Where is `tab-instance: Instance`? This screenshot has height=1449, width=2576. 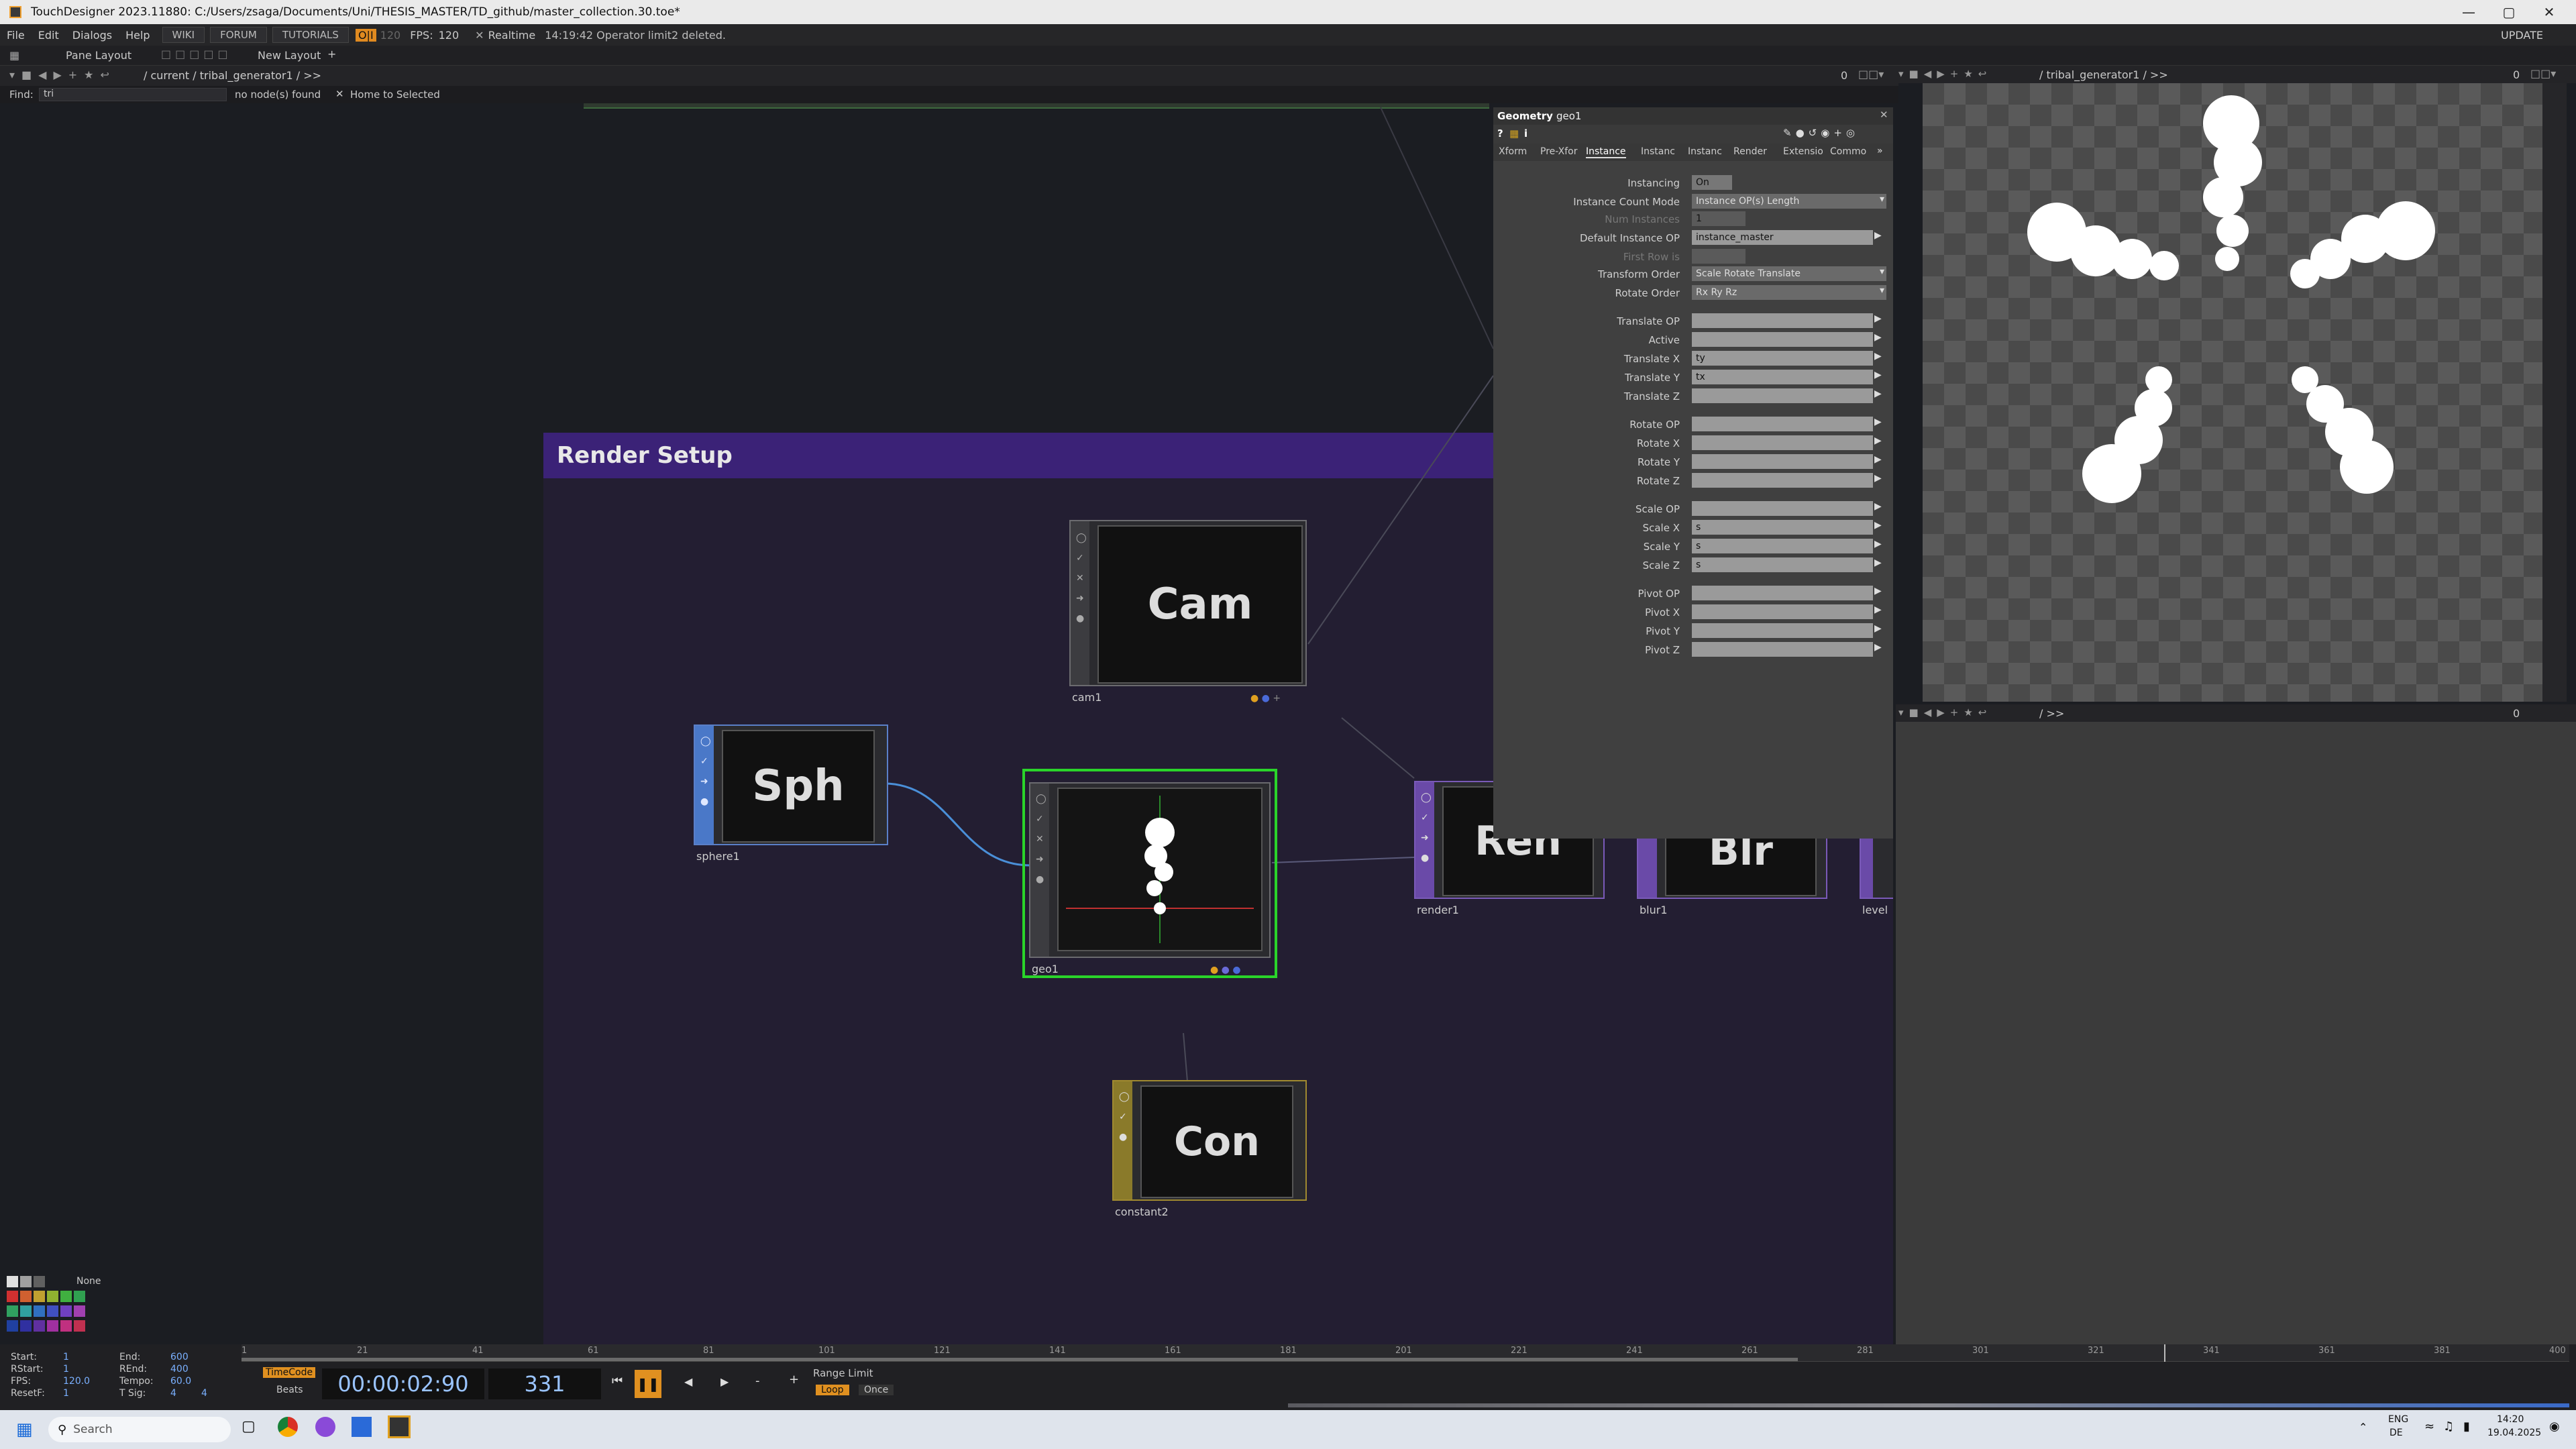
tab-instance: Instance is located at coordinates (1606, 152).